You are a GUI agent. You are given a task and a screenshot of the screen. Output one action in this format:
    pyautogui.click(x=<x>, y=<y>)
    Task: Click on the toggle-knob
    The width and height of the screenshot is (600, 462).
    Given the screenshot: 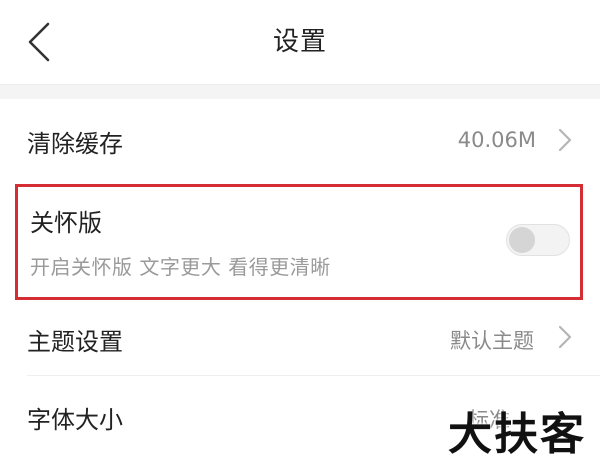 What is the action you would take?
    pyautogui.click(x=522, y=240)
    